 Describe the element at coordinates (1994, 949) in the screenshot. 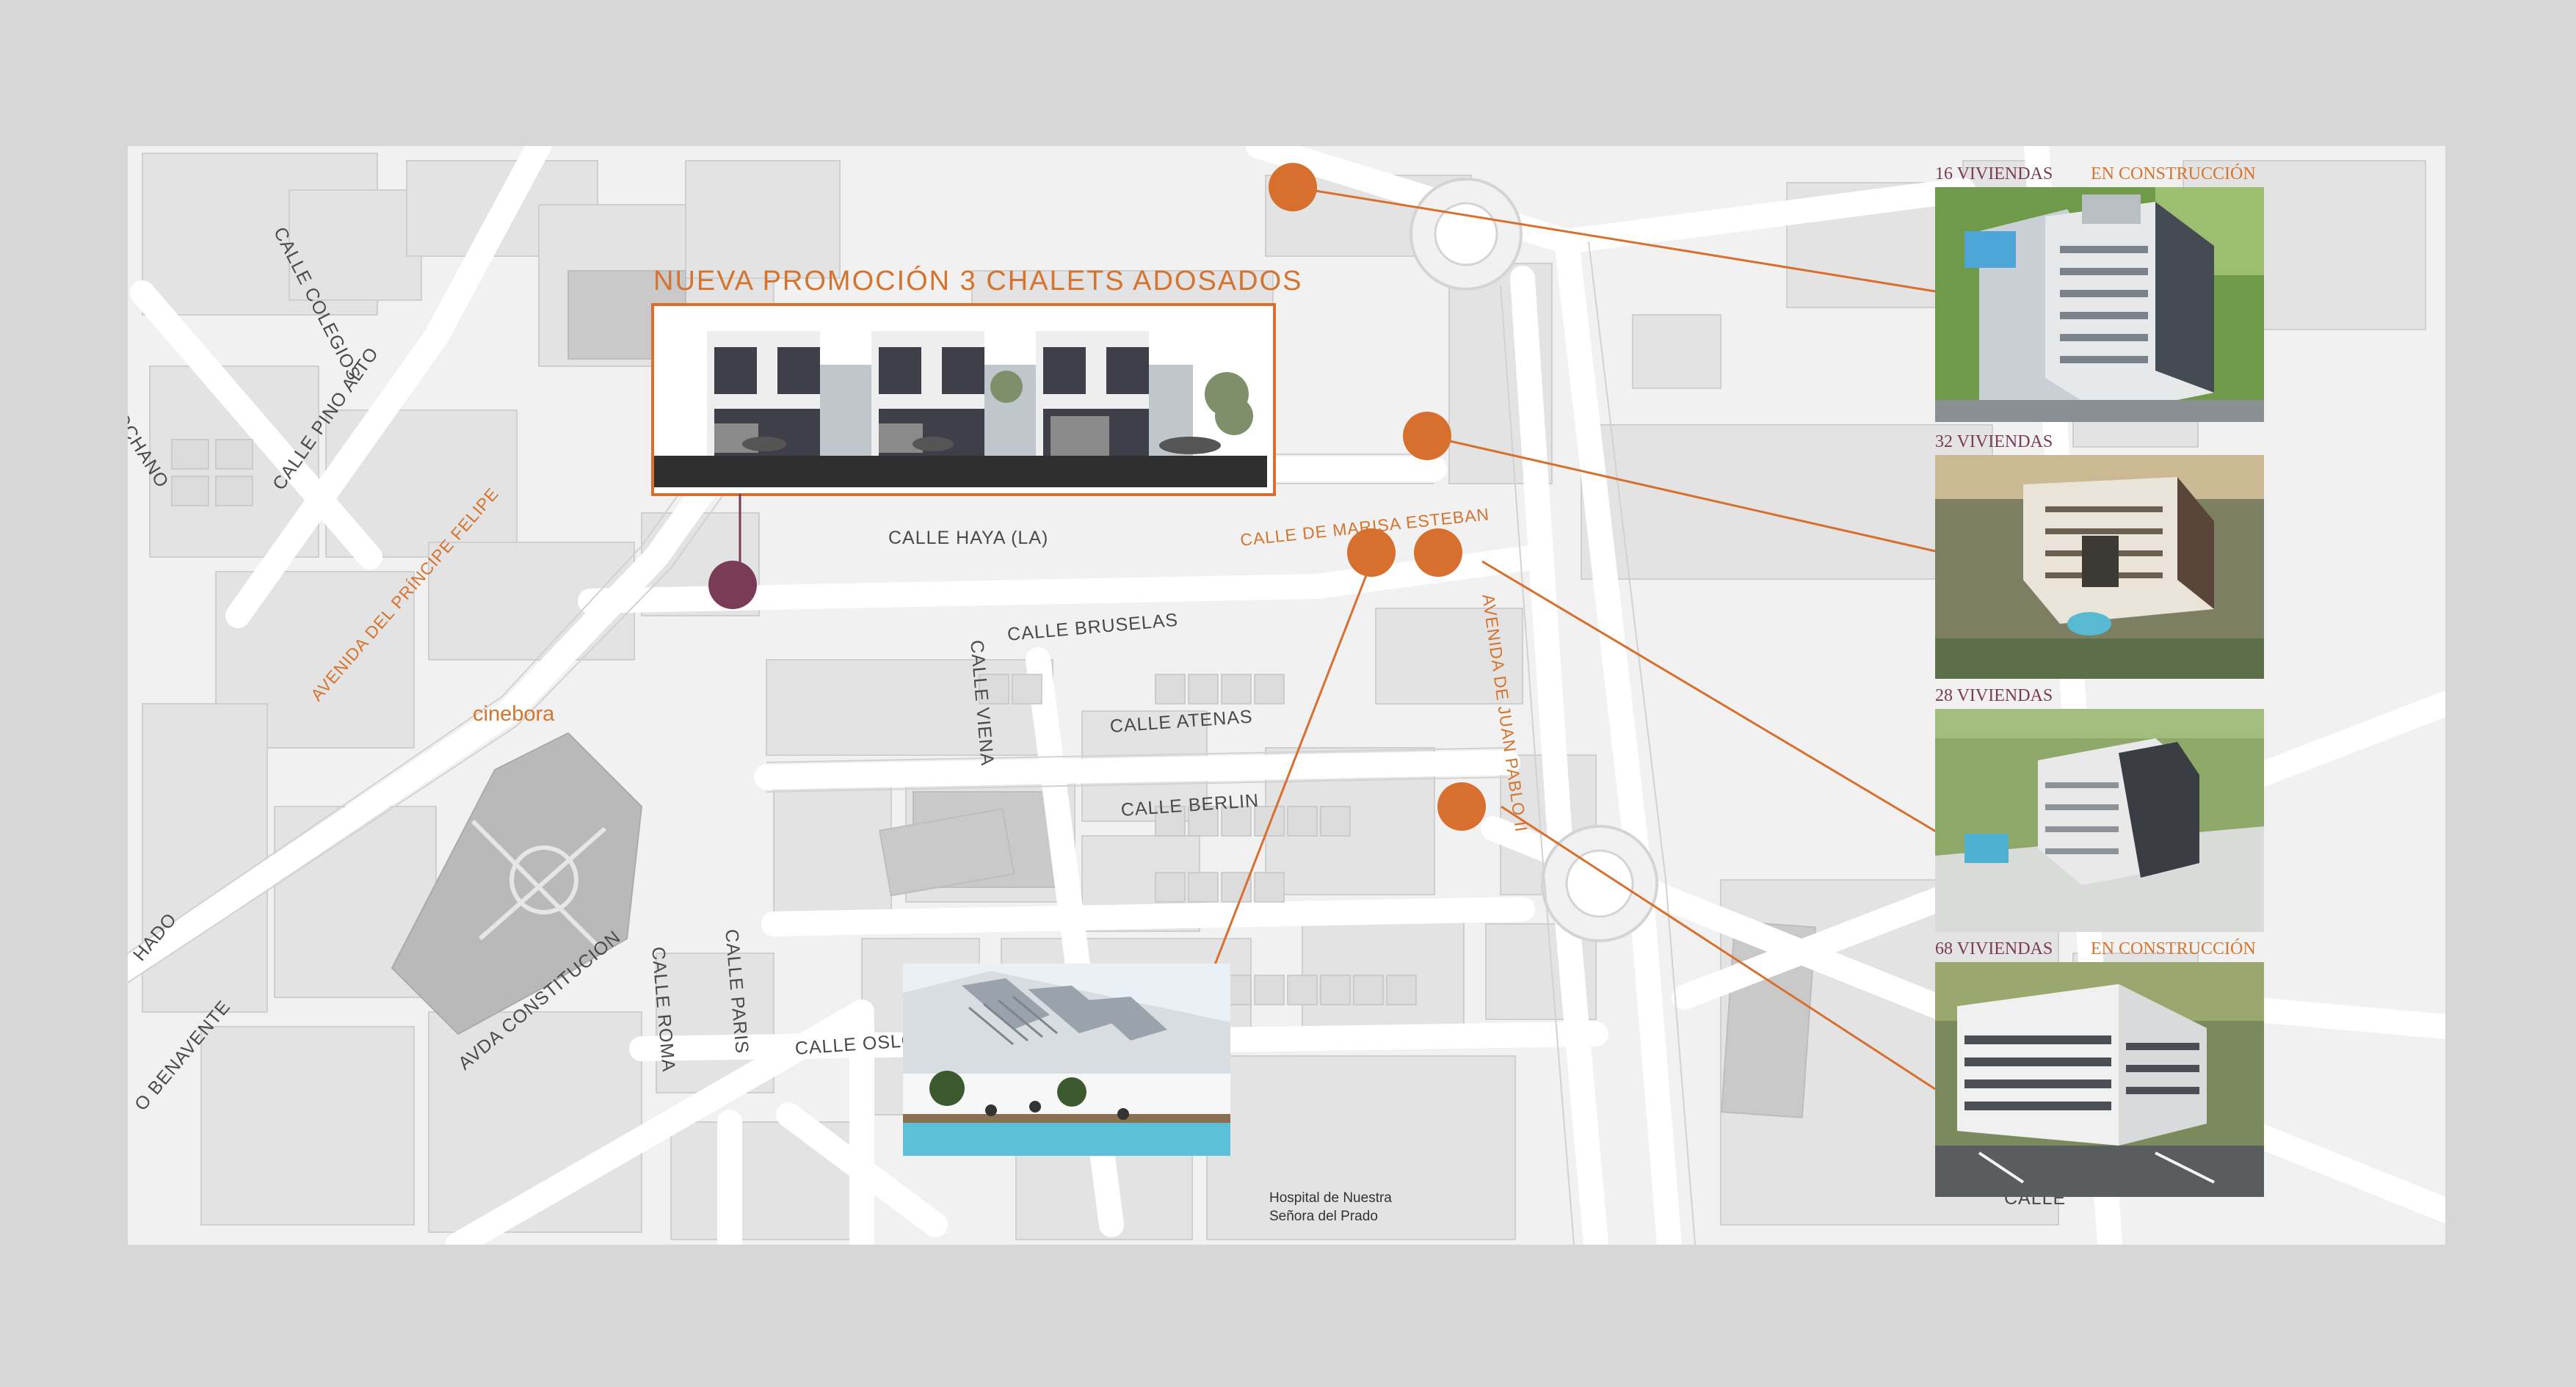

I see `card-label-68-viviendas: 68 VIVIENDAS` at that location.